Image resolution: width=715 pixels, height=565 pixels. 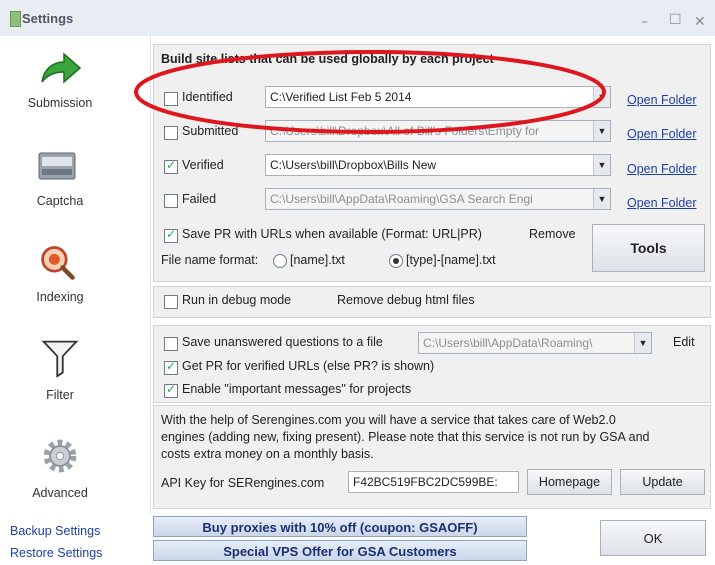 What do you see at coordinates (237, 300) in the screenshot?
I see `debug-label: Run in debug mode` at bounding box center [237, 300].